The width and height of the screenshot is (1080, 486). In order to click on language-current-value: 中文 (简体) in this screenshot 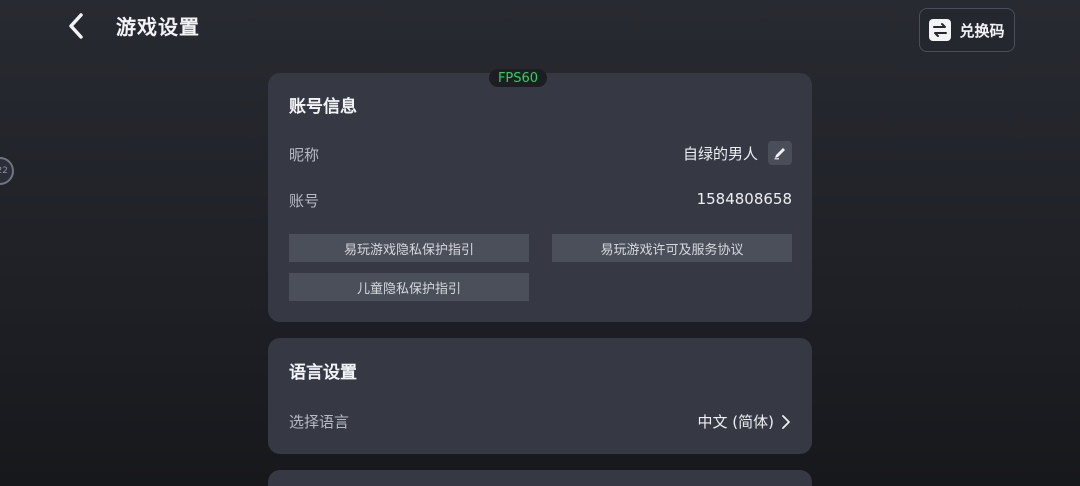, I will do `click(735, 422)`.